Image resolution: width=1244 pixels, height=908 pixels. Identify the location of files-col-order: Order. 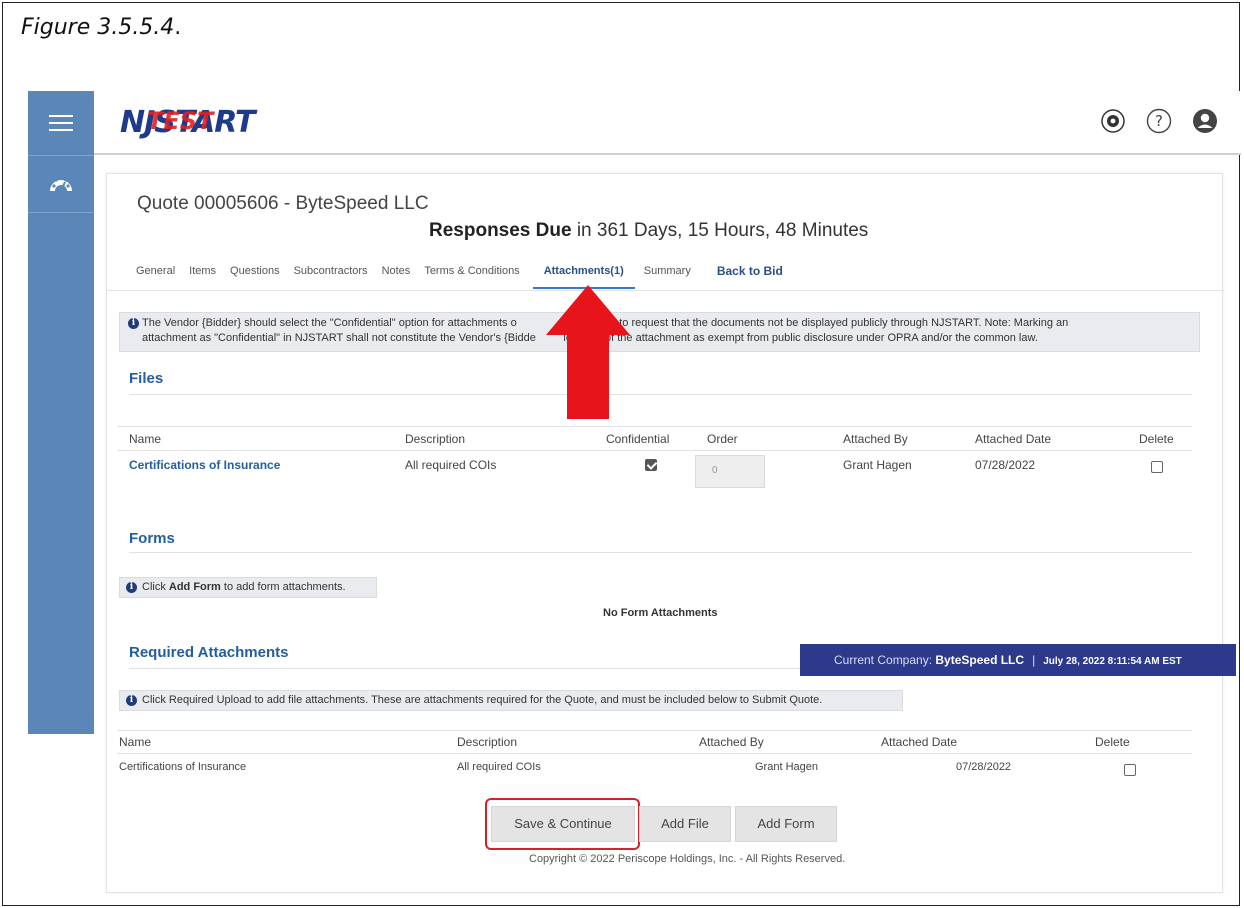
(722, 439).